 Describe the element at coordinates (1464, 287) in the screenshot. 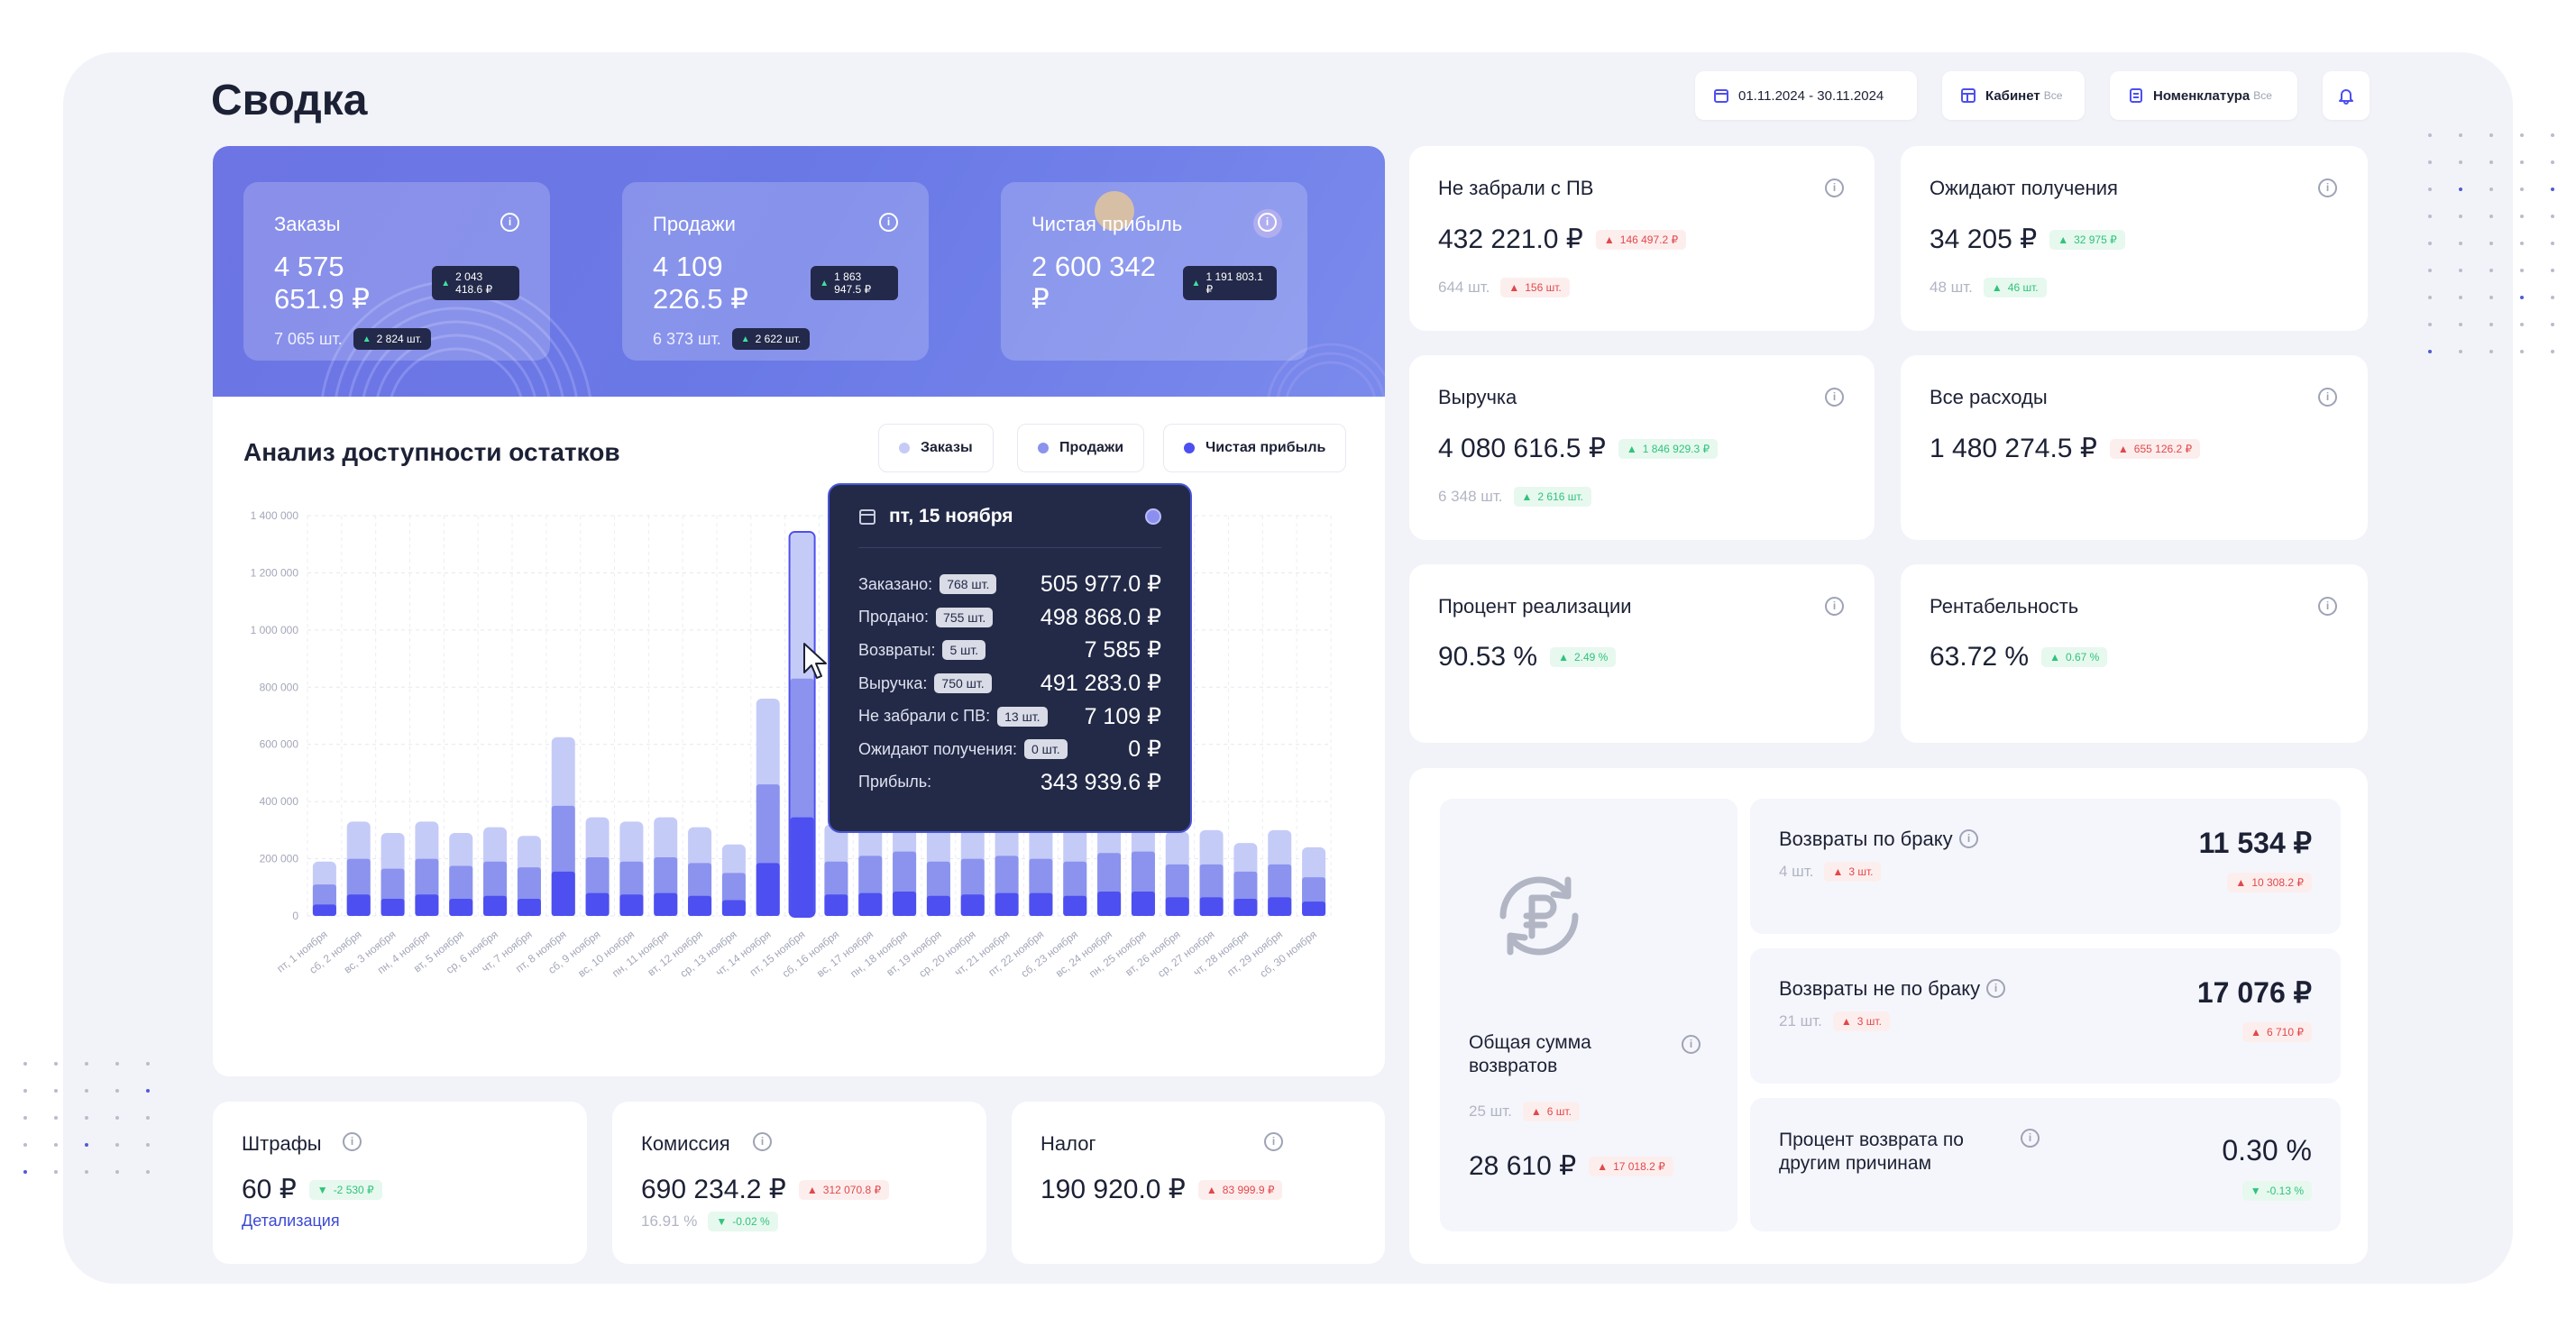

I see `not-picked-count: 644 шт.` at that location.